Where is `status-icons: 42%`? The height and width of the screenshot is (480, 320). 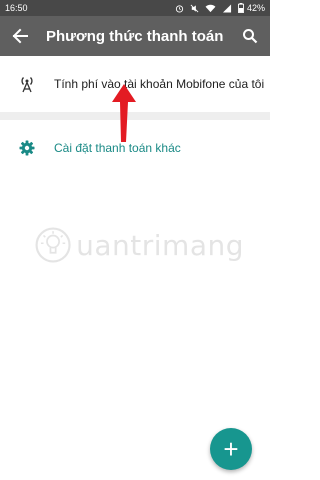 status-icons: 42% is located at coordinates (220, 8).